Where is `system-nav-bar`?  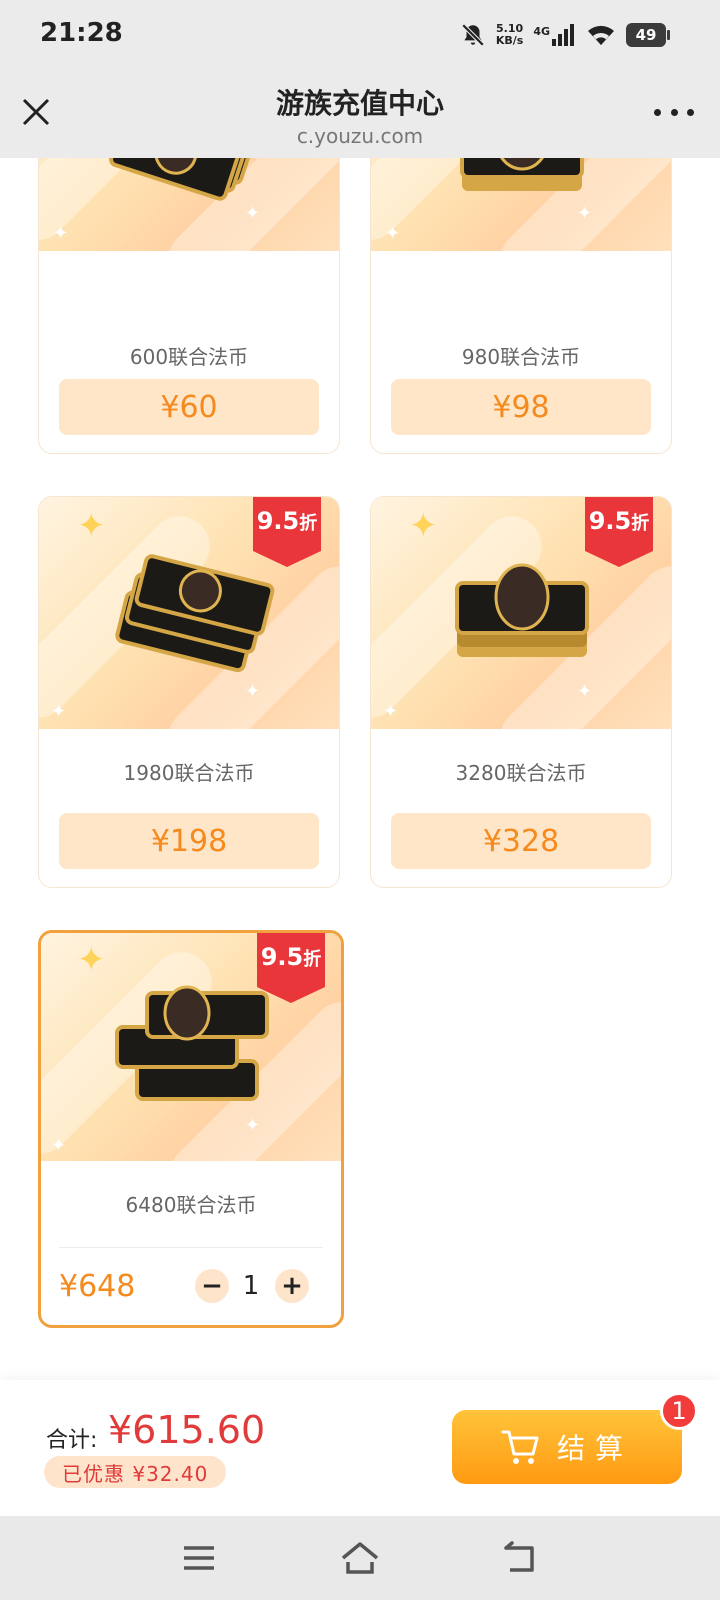 system-nav-bar is located at coordinates (360, 1558).